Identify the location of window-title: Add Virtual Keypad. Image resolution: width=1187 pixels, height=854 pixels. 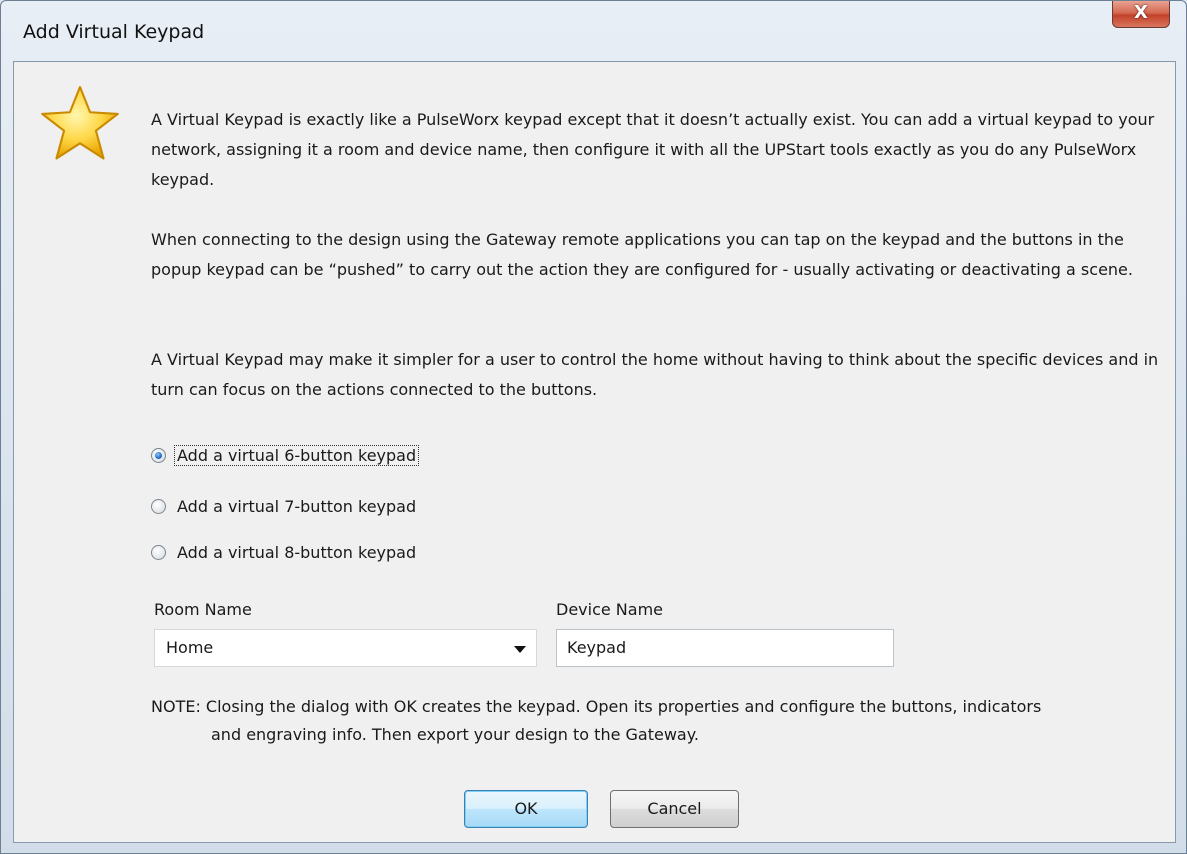
(114, 32).